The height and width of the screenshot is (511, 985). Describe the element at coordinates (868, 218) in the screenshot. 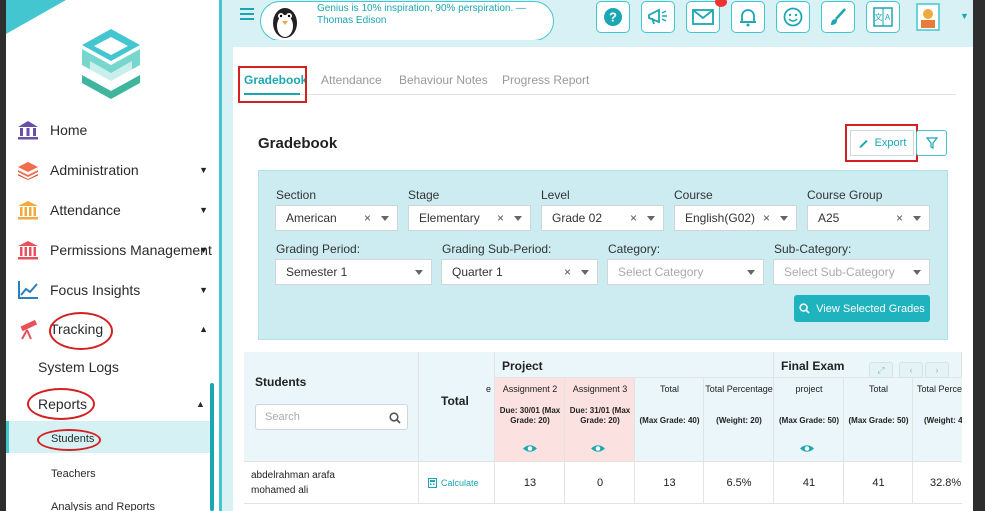

I see `course-group-select: A25 ×` at that location.